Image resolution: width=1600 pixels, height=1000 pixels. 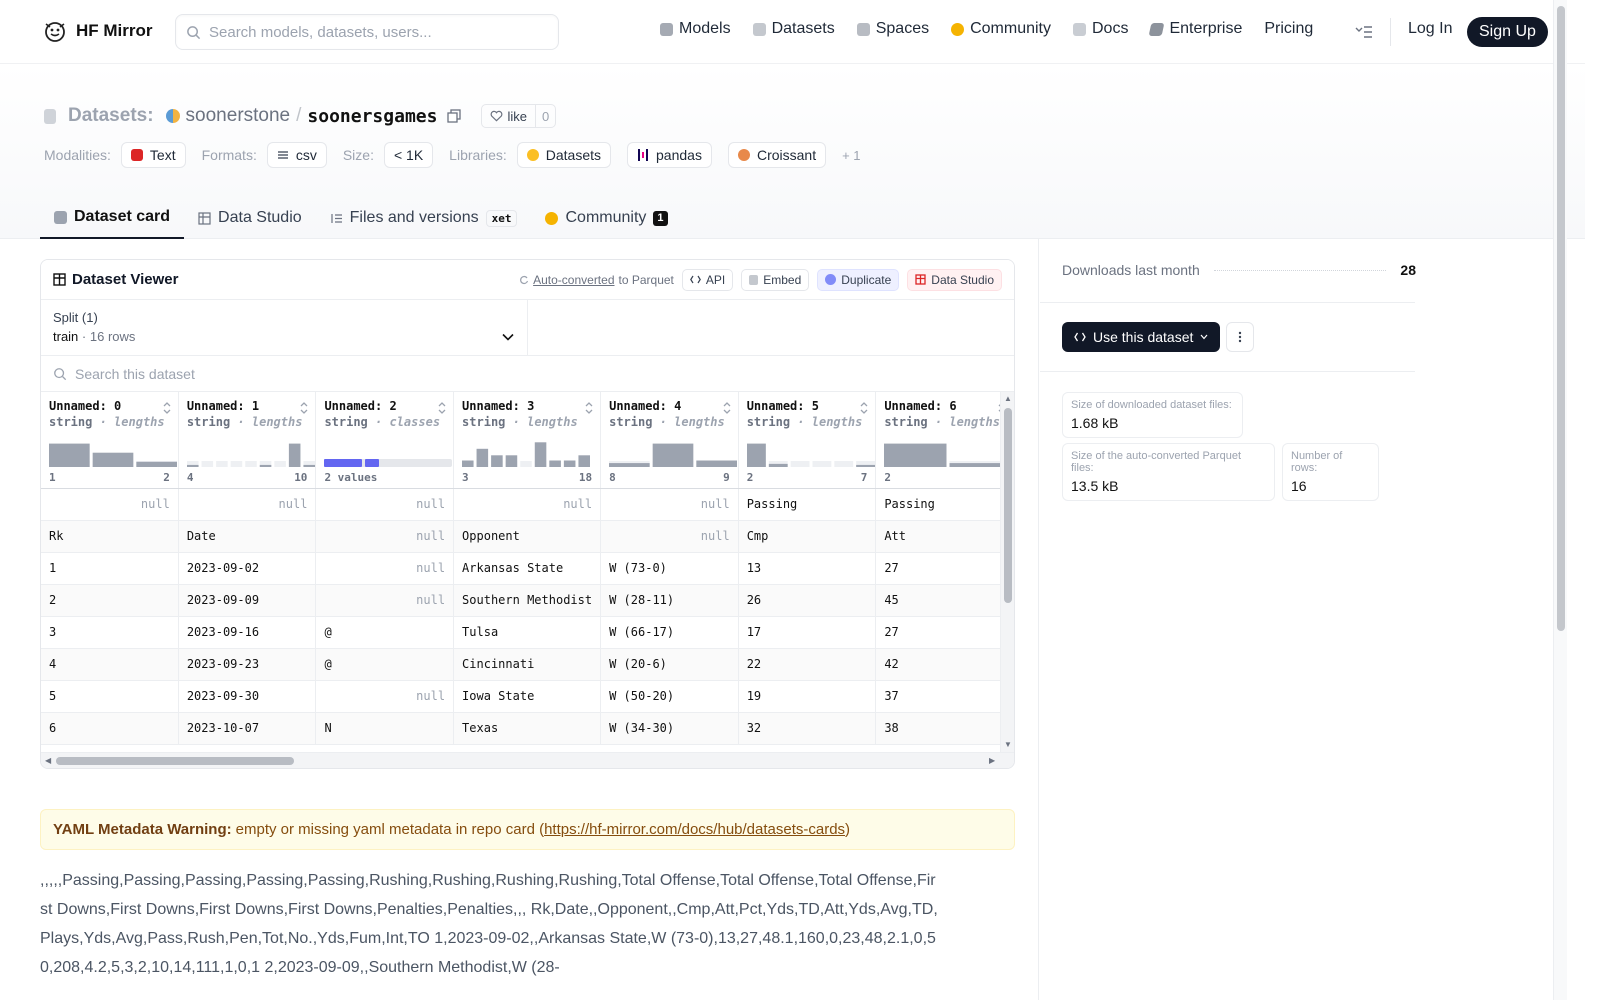 What do you see at coordinates (110, 568) in the screenshot?
I see `table-cell: 1` at bounding box center [110, 568].